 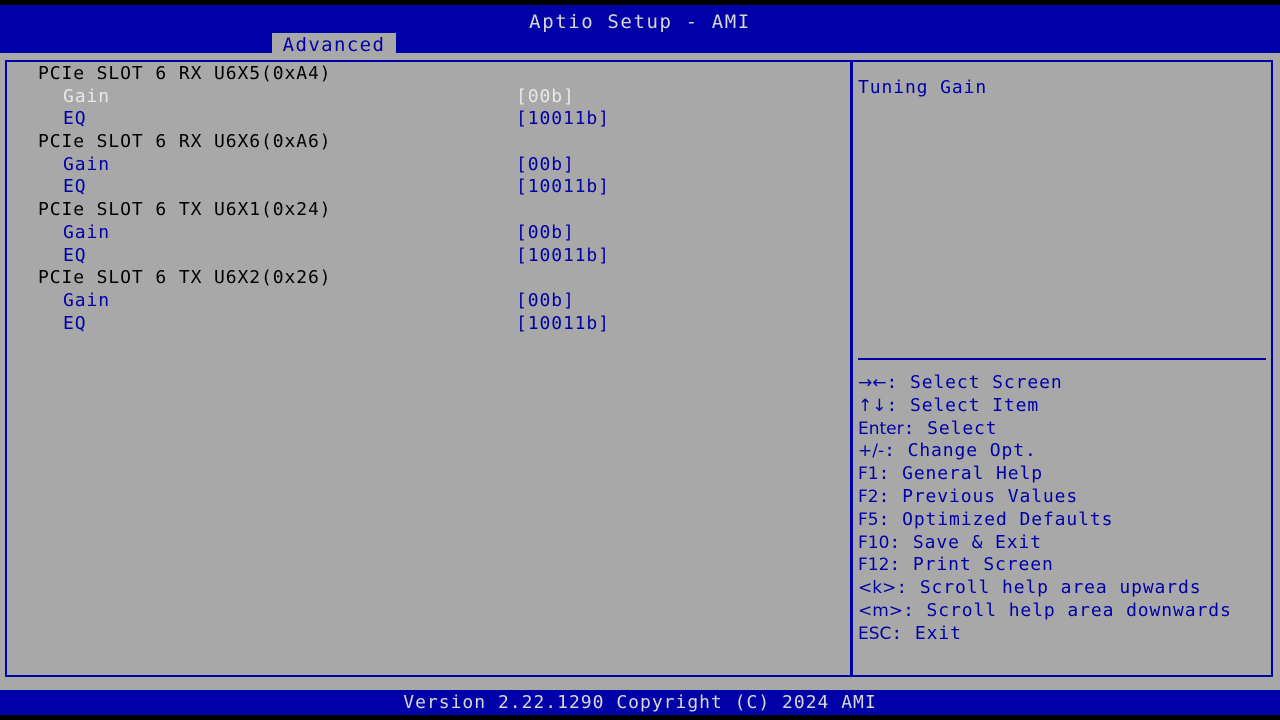 What do you see at coordinates (1062, 359) in the screenshot?
I see `help-separator` at bounding box center [1062, 359].